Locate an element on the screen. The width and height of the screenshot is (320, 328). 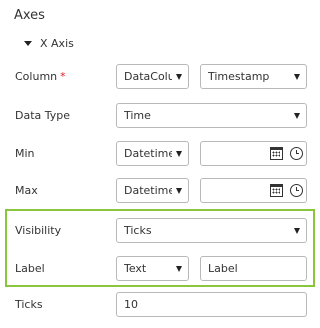
panel-title: Axes is located at coordinates (29, 15).